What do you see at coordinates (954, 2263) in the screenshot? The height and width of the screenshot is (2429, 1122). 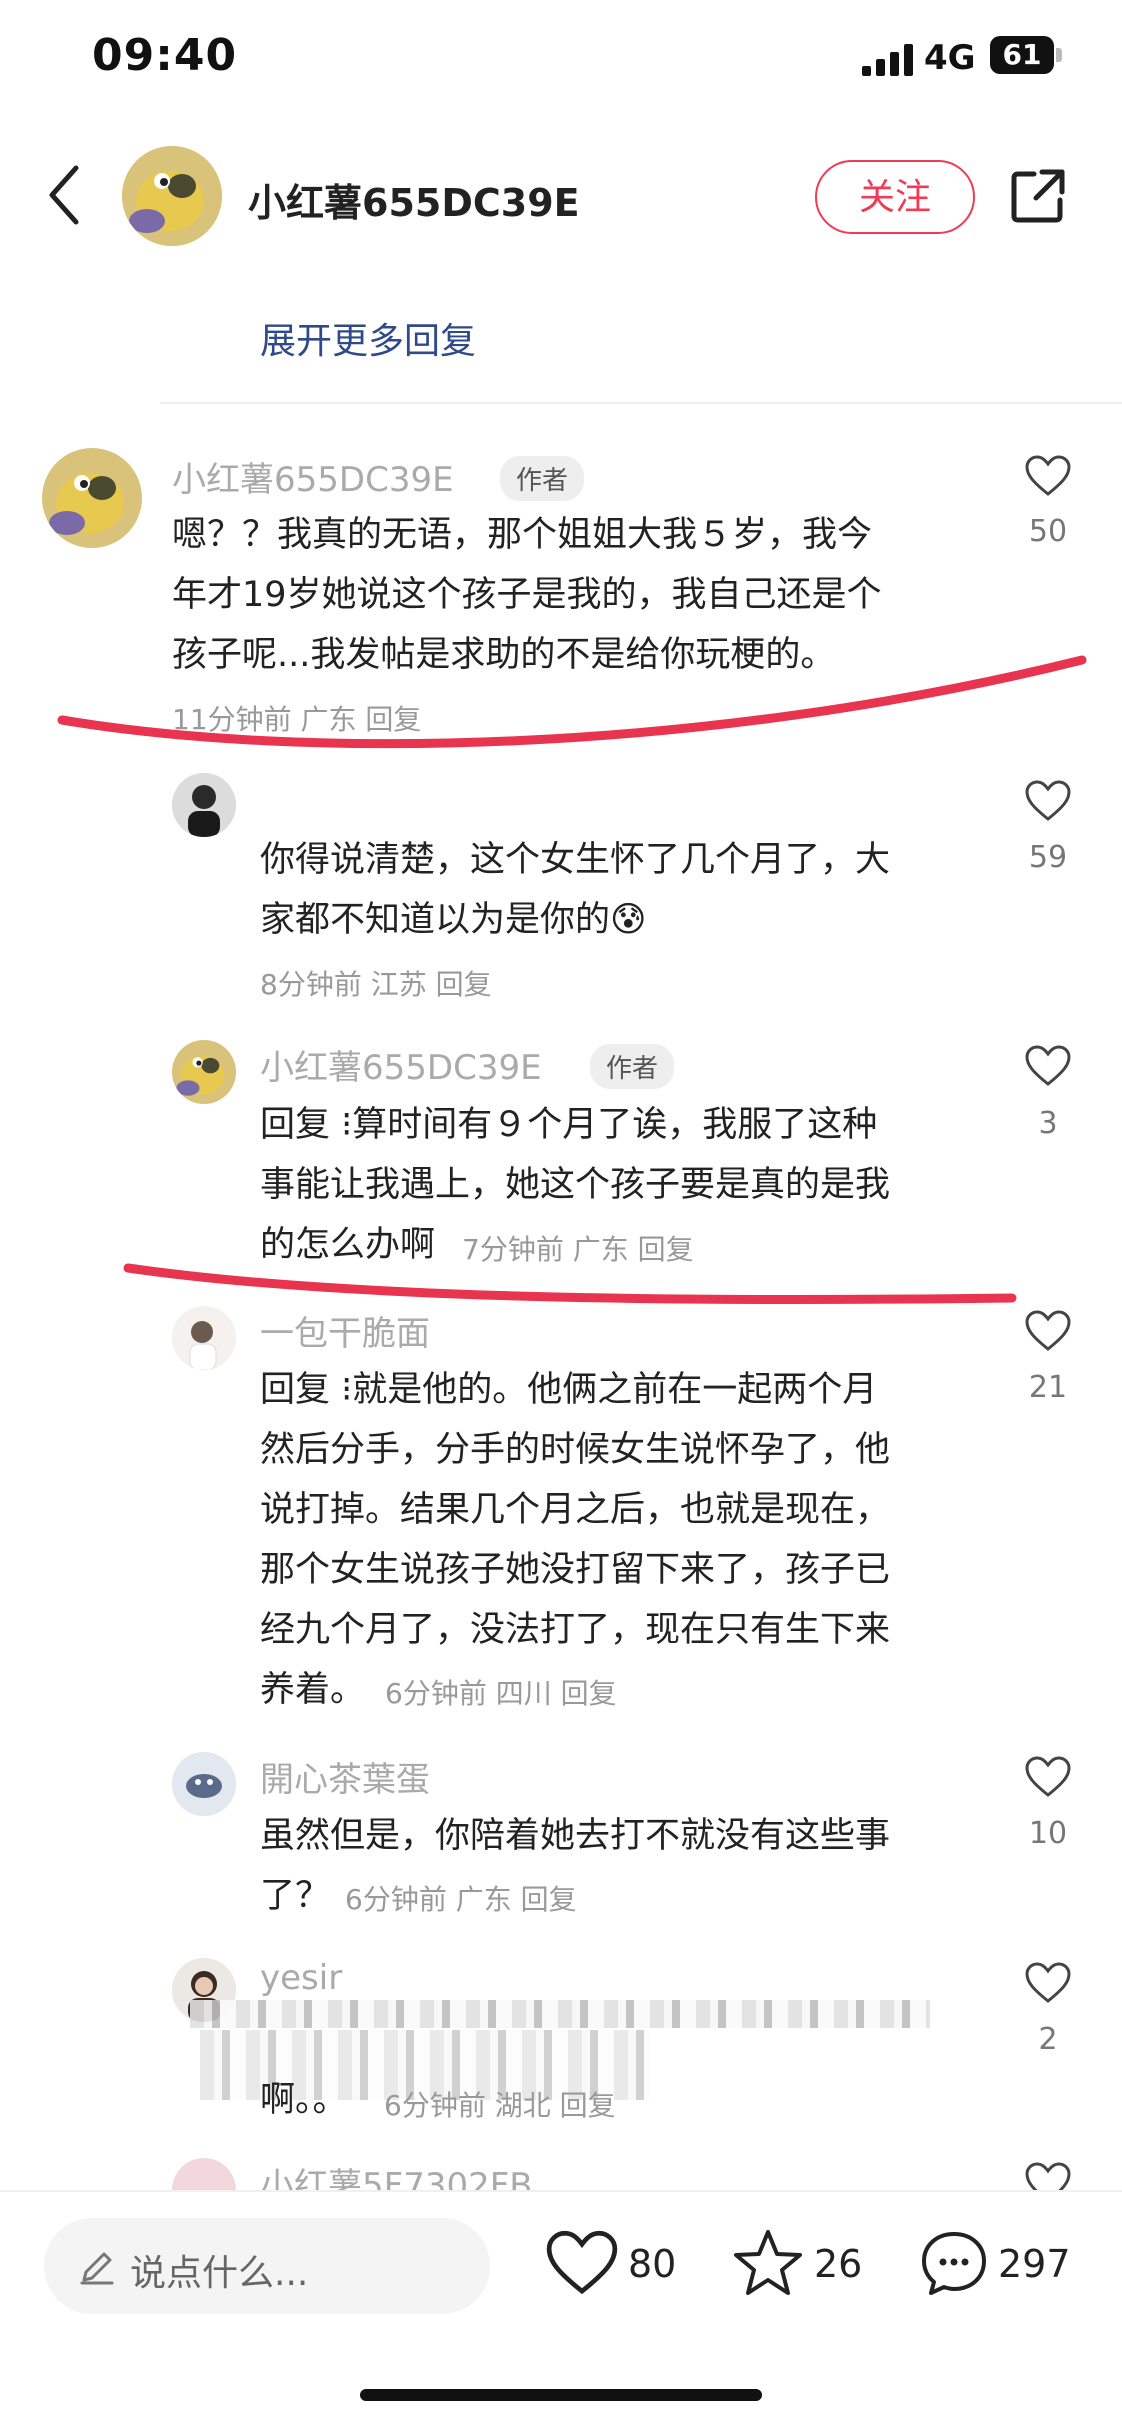 I see `chat-icon` at bounding box center [954, 2263].